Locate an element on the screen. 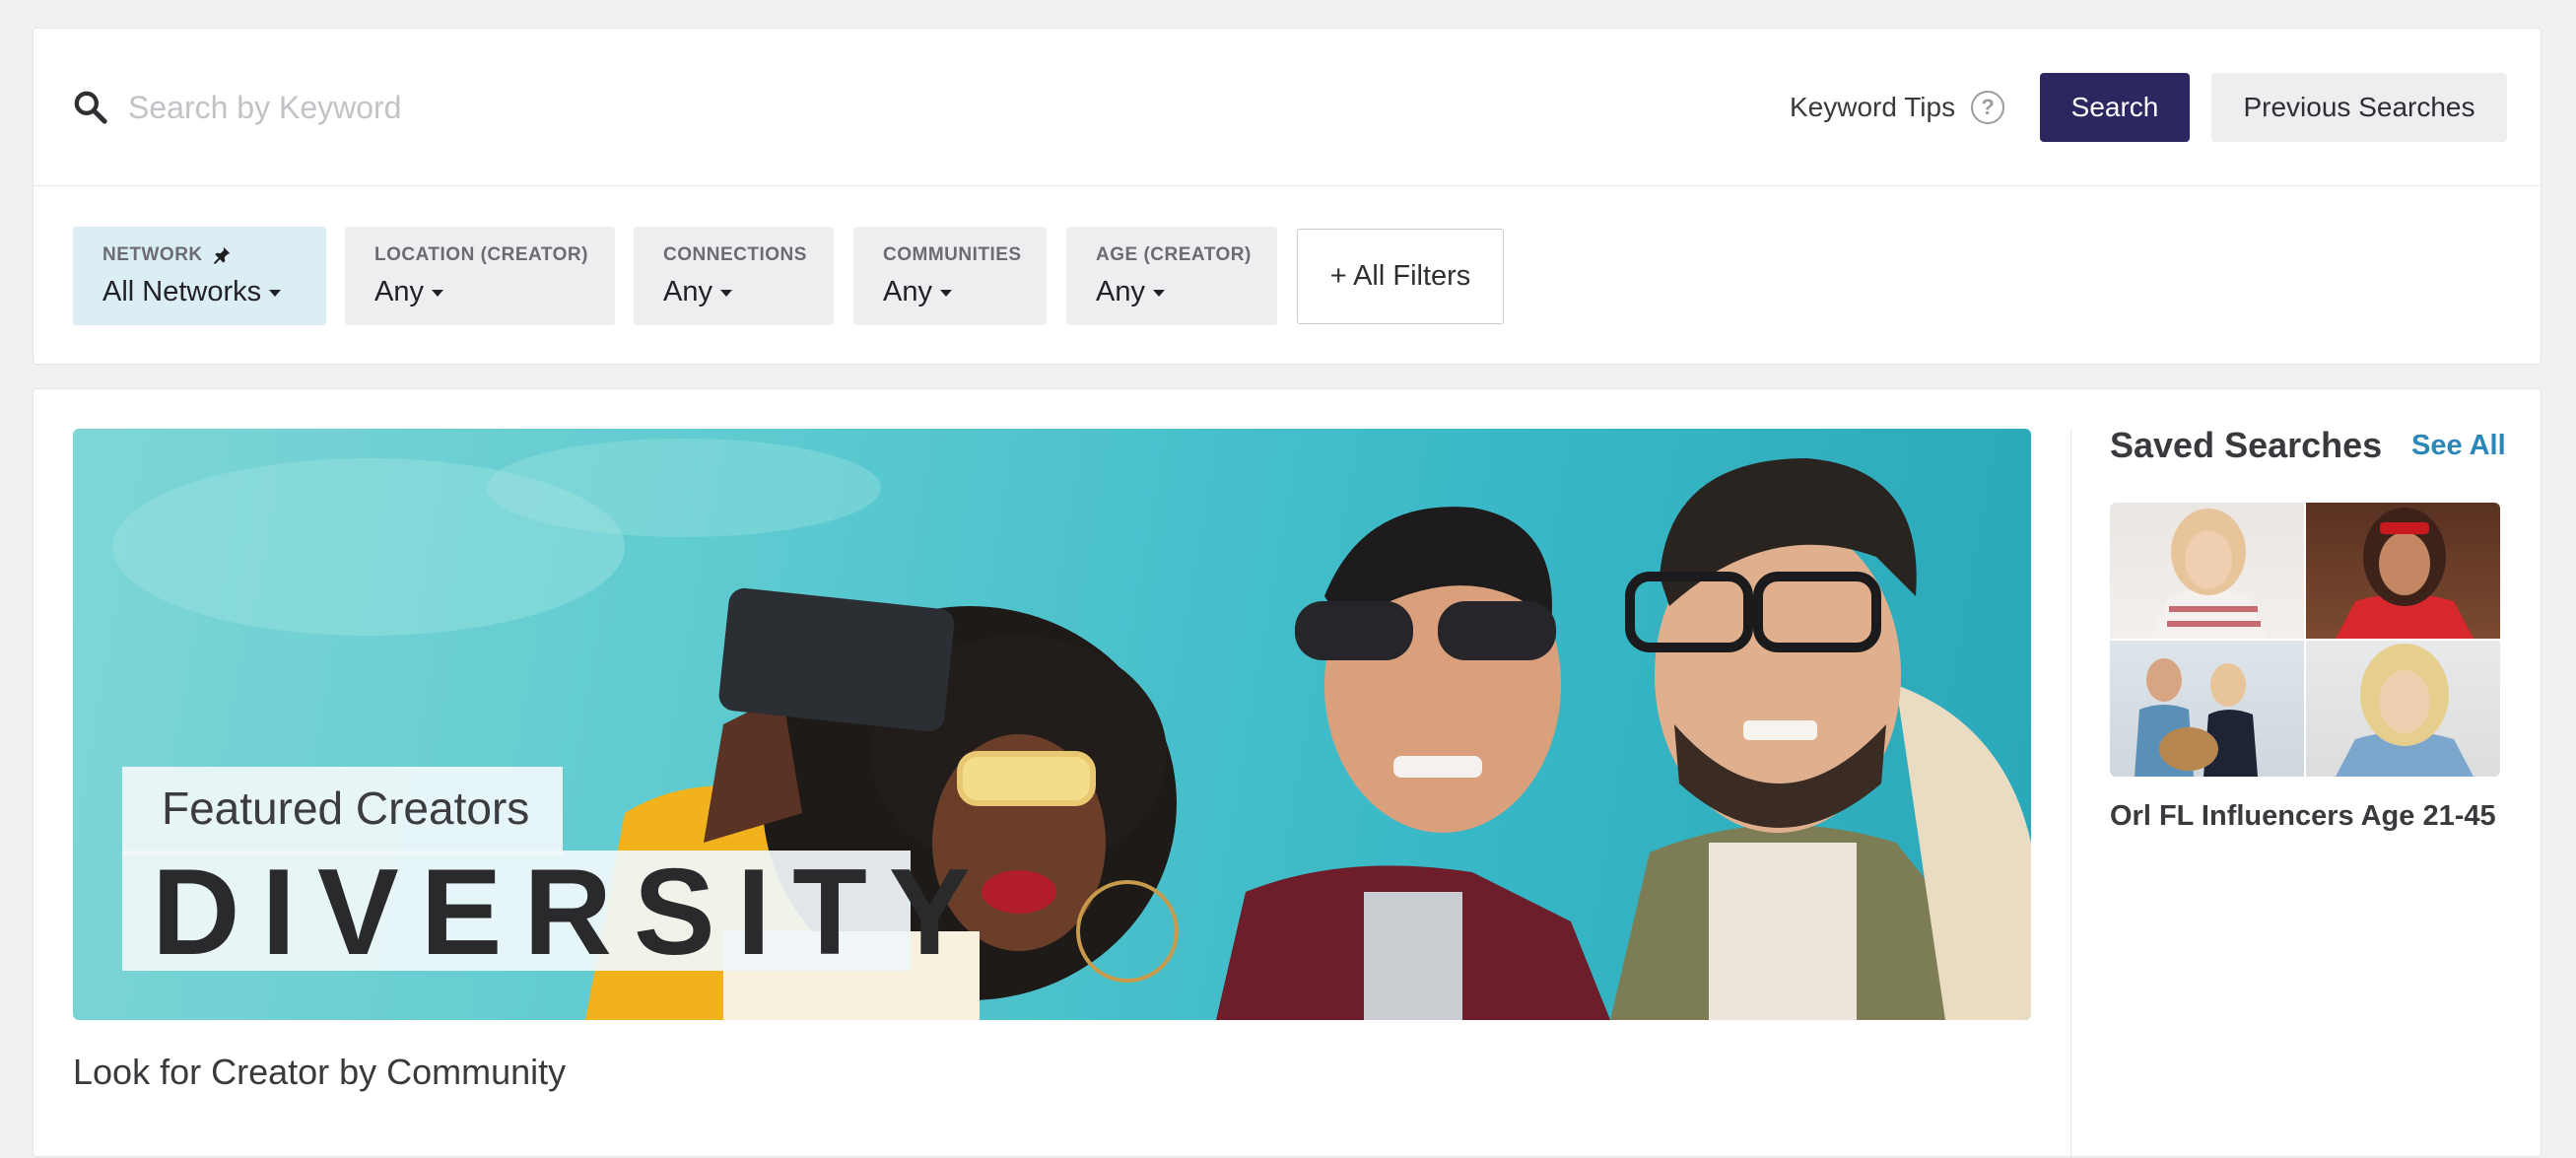 The width and height of the screenshot is (2576, 1158). filter-location-value: Any is located at coordinates (399, 291).